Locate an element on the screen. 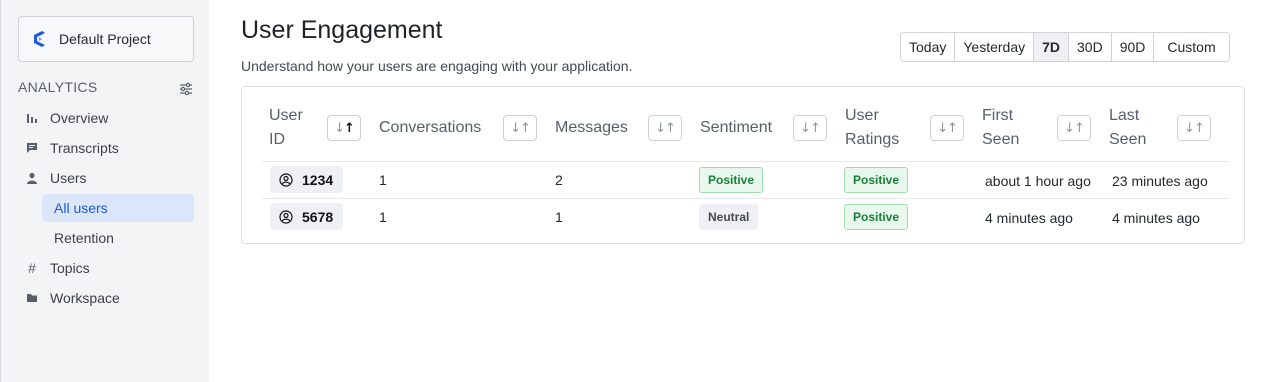 This screenshot has width=1282, height=382. user-id-text: 1234 is located at coordinates (318, 179).